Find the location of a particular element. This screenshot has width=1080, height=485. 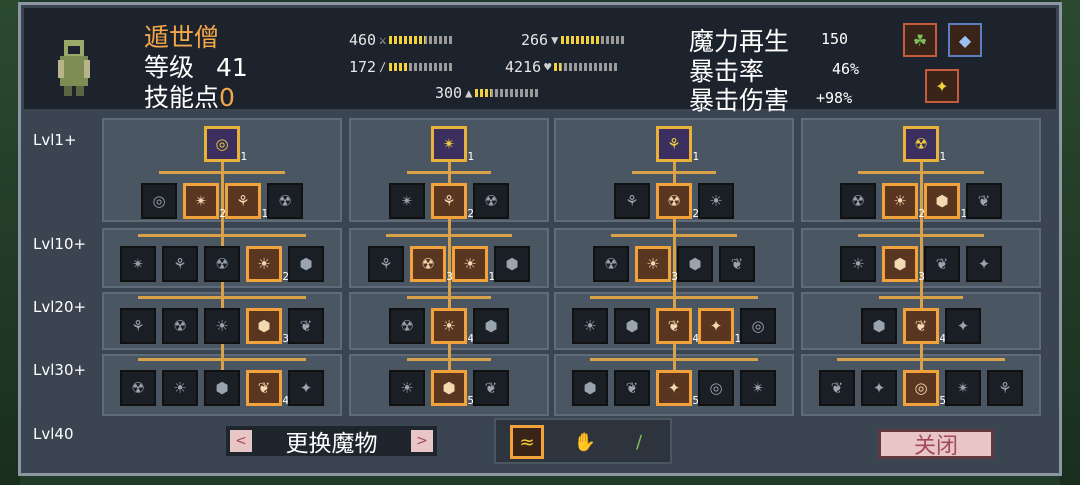

tree-3-root-skill-icon: ⚘ 1 is located at coordinates (677, 144).